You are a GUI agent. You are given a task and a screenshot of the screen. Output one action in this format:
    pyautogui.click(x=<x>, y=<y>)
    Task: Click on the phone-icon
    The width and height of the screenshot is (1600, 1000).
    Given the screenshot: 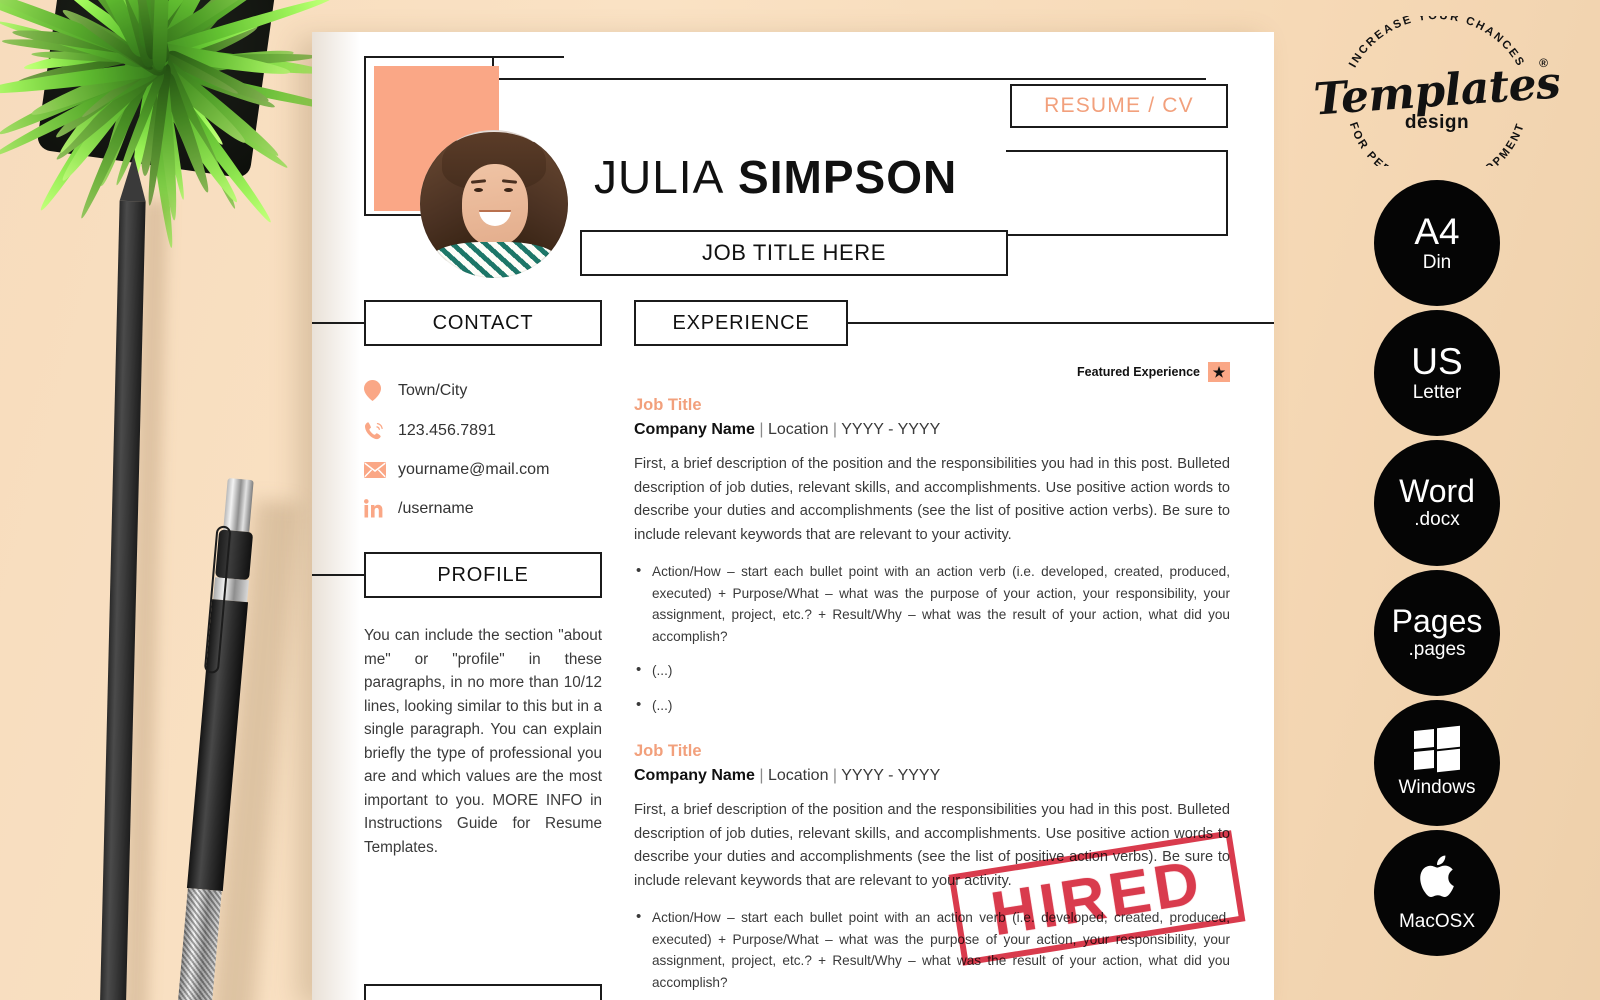 What is the action you would take?
    pyautogui.click(x=381, y=431)
    